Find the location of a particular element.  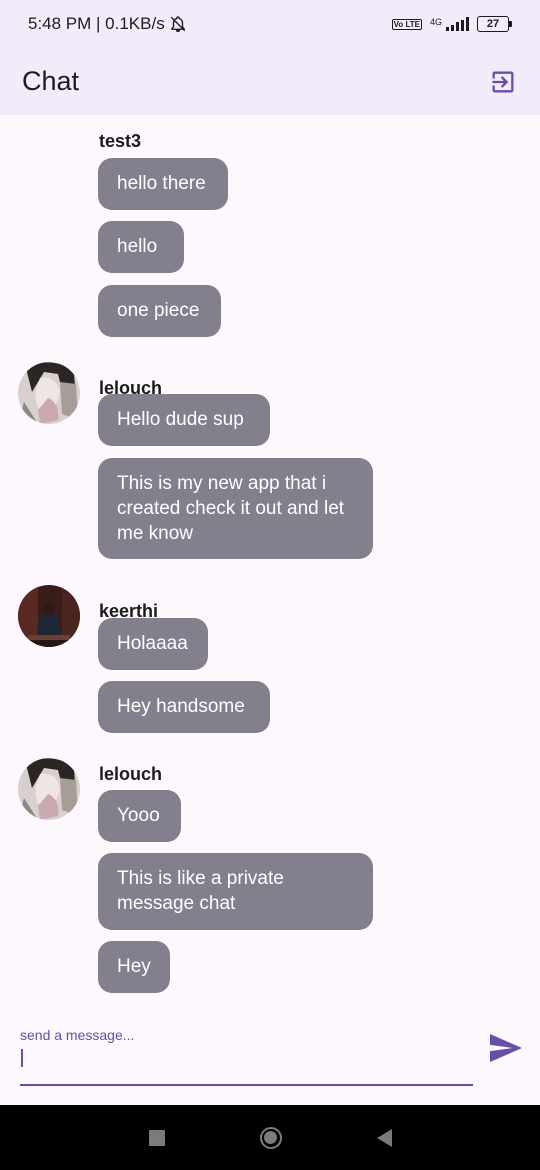

logout-icon is located at coordinates (503, 81).